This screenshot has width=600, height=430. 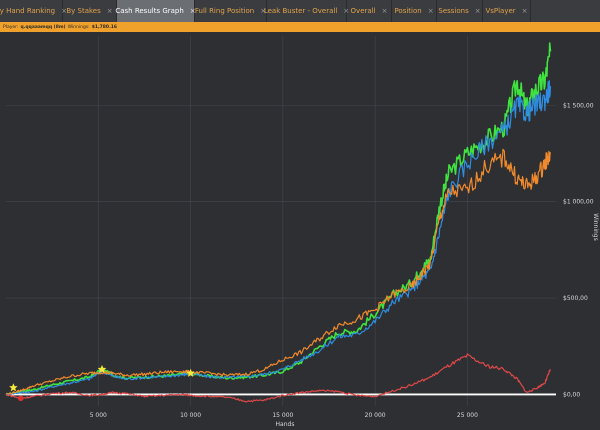 What do you see at coordinates (83, 11) in the screenshot?
I see `tab-label: By Stakes` at bounding box center [83, 11].